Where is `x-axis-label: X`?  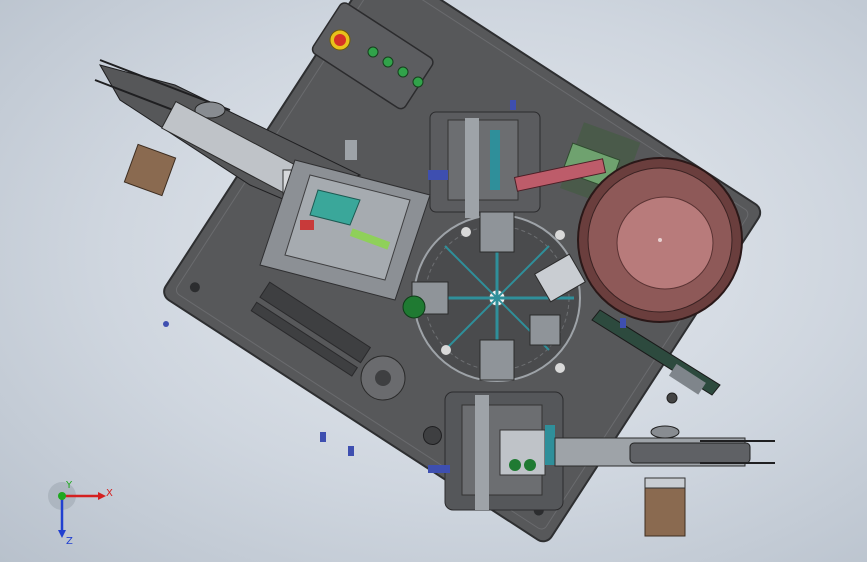 x-axis-label: X is located at coordinates (109, 493).